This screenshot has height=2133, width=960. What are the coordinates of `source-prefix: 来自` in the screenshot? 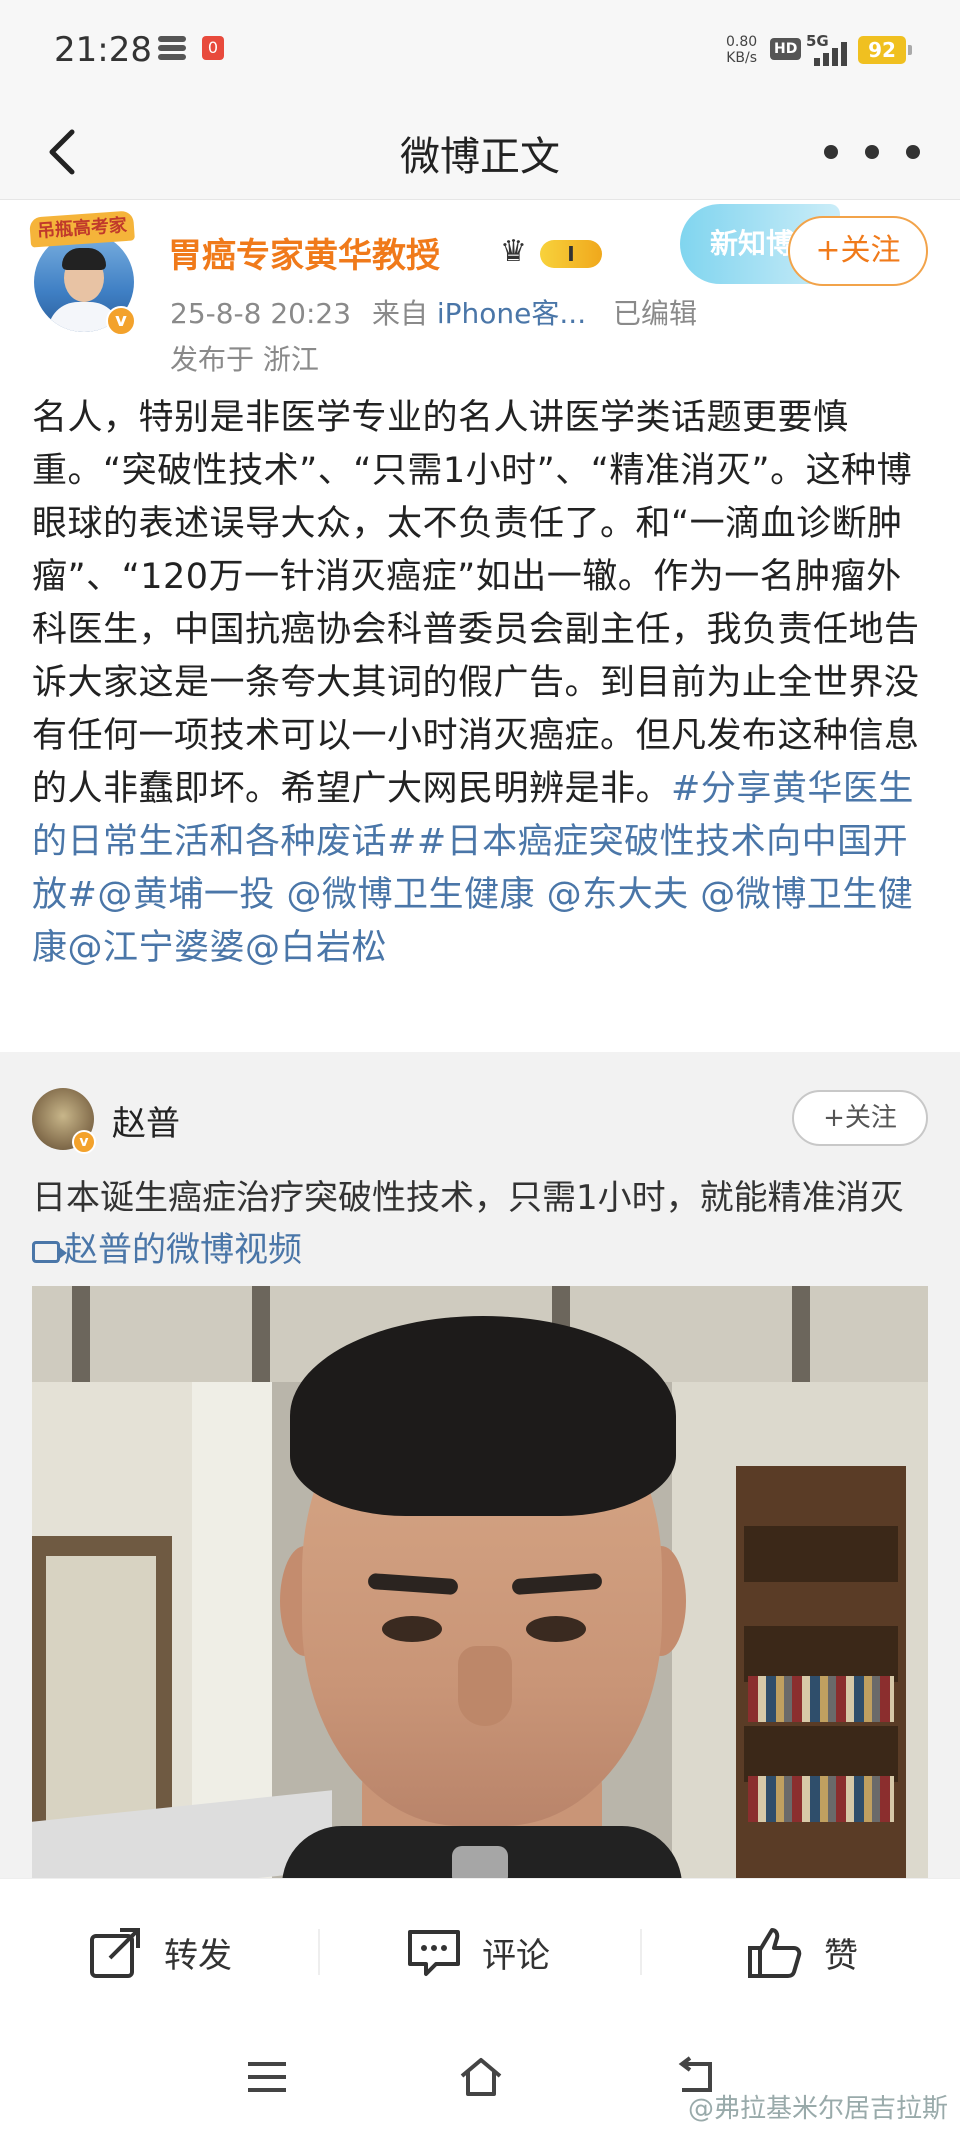 It's located at (399, 313).